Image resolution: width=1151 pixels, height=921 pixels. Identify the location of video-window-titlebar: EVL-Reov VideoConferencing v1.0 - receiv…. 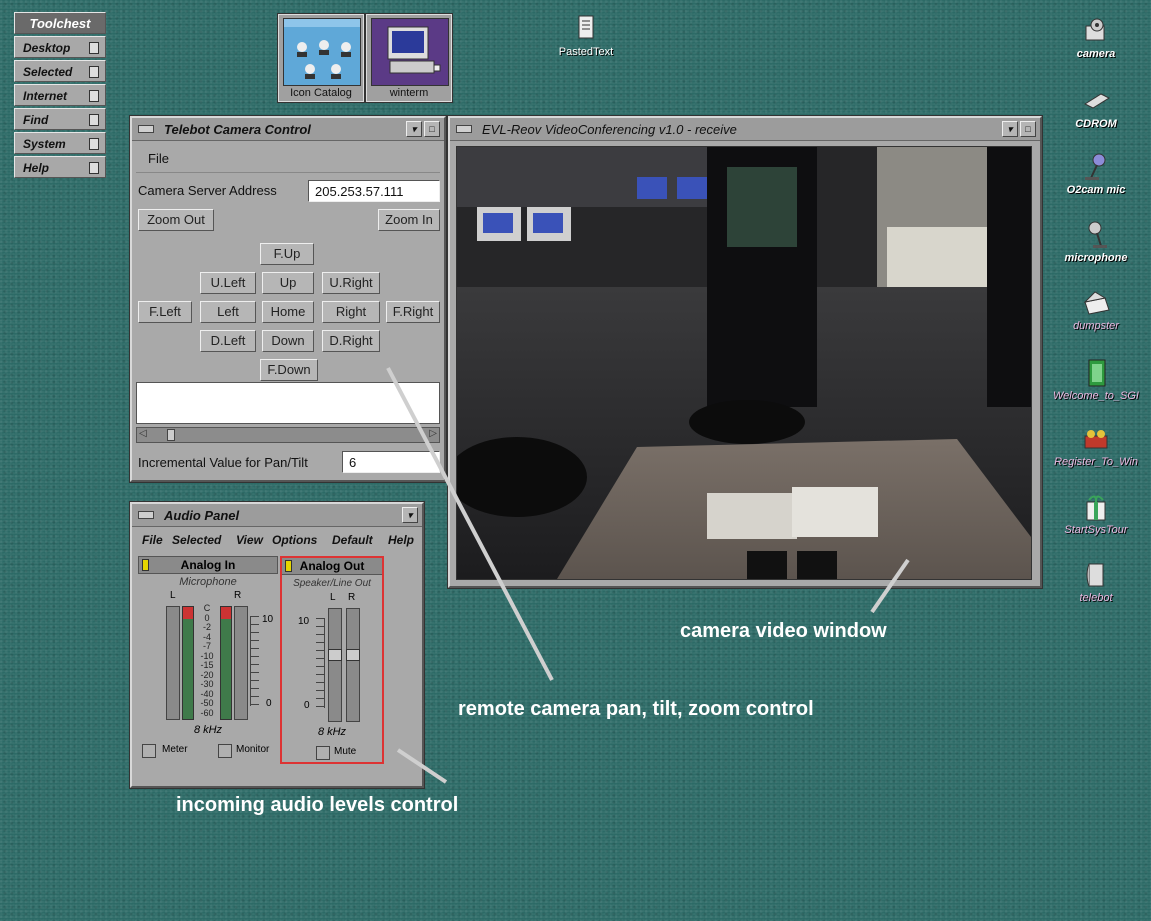
(745, 129).